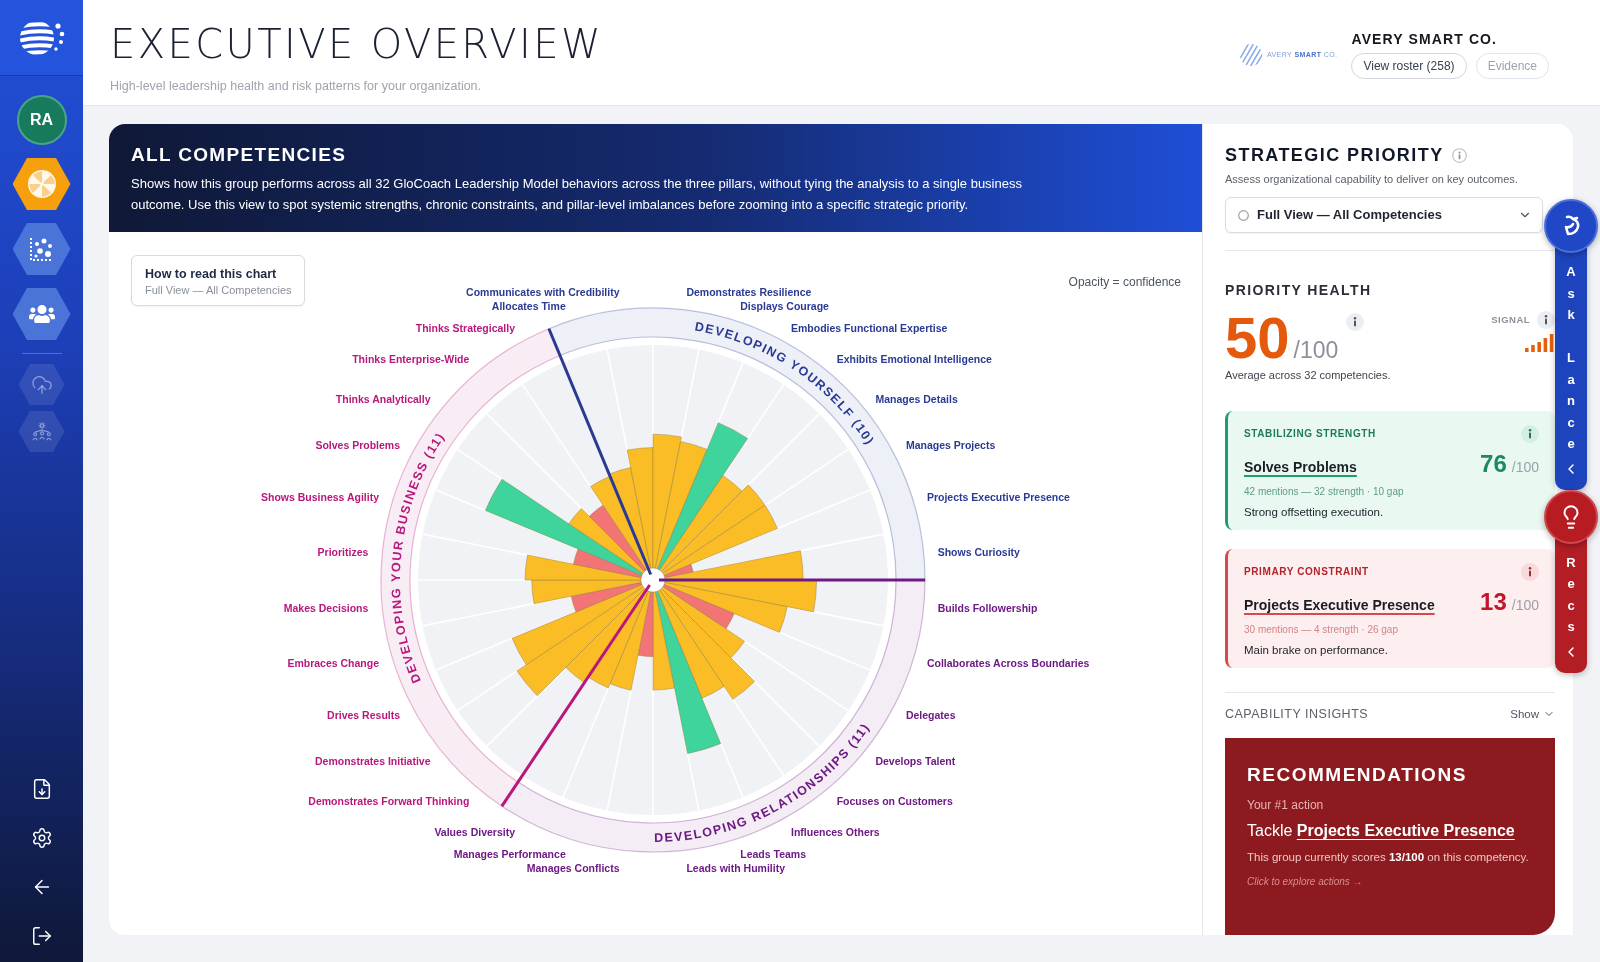  Describe the element at coordinates (869, 327) in the screenshot. I see `axis-label: Embodies Functional Expertise` at that location.